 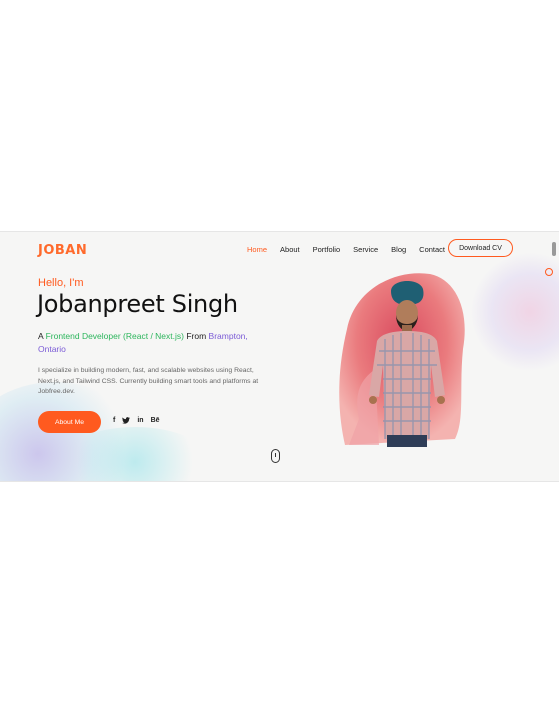 I want to click on cursor-follower-dot, so click(x=549, y=272).